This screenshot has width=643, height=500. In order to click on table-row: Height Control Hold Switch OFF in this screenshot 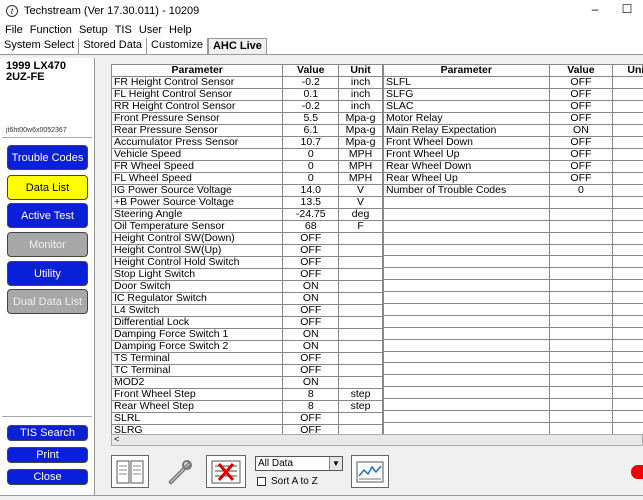, I will do `click(247, 262)`.